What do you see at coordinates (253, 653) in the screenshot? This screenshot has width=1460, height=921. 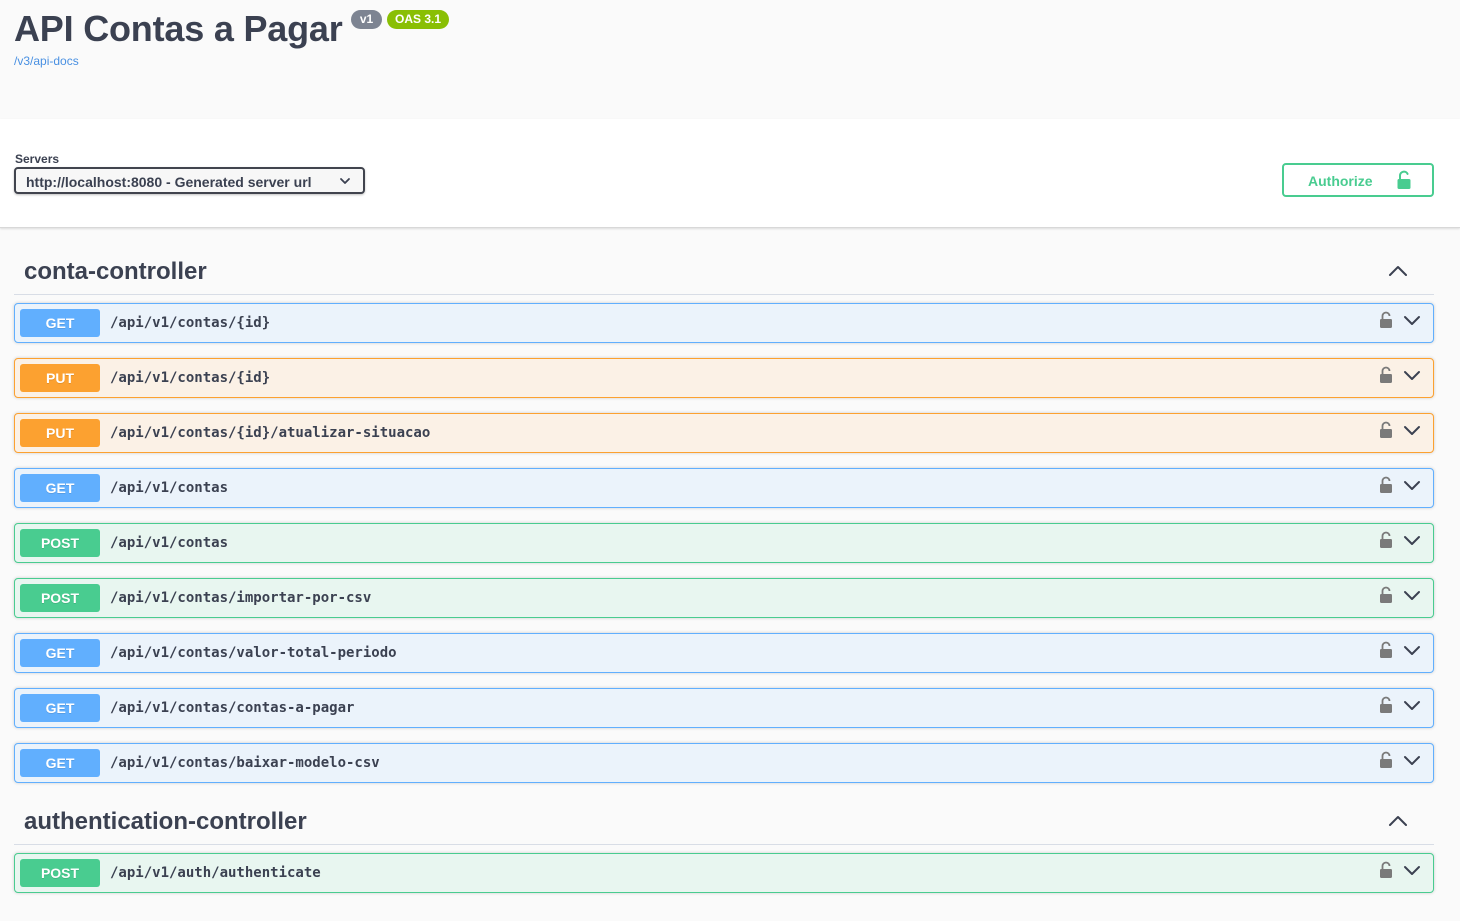 I see `operation-path: /api/v1/contas/valor-total-periodo` at bounding box center [253, 653].